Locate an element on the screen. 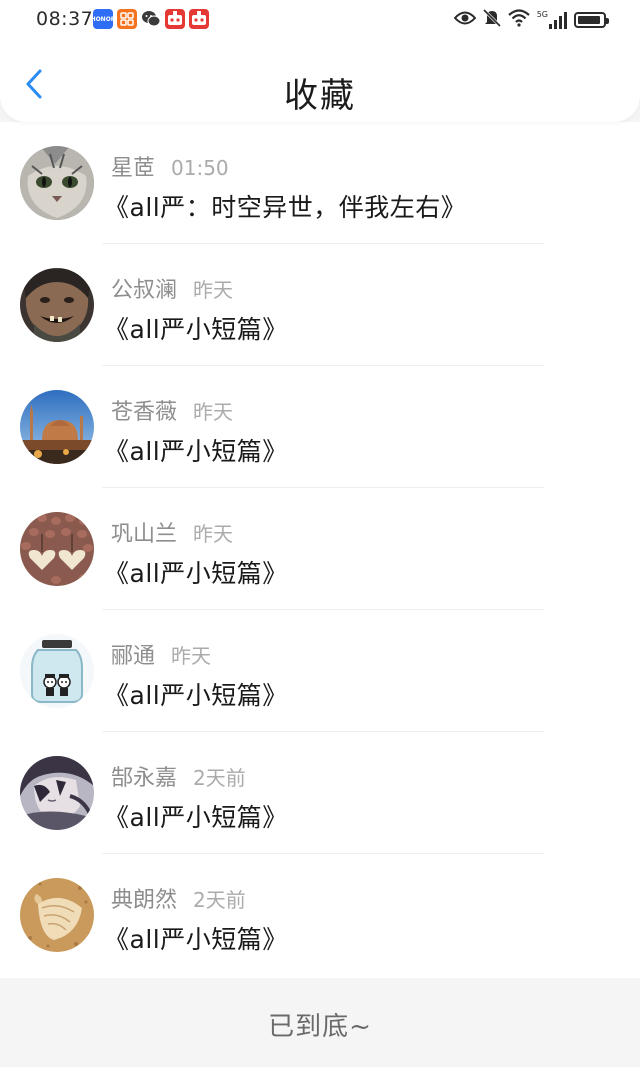 Image resolution: width=640 pixels, height=1067 pixels. honor-icon: HONOR is located at coordinates (103, 19).